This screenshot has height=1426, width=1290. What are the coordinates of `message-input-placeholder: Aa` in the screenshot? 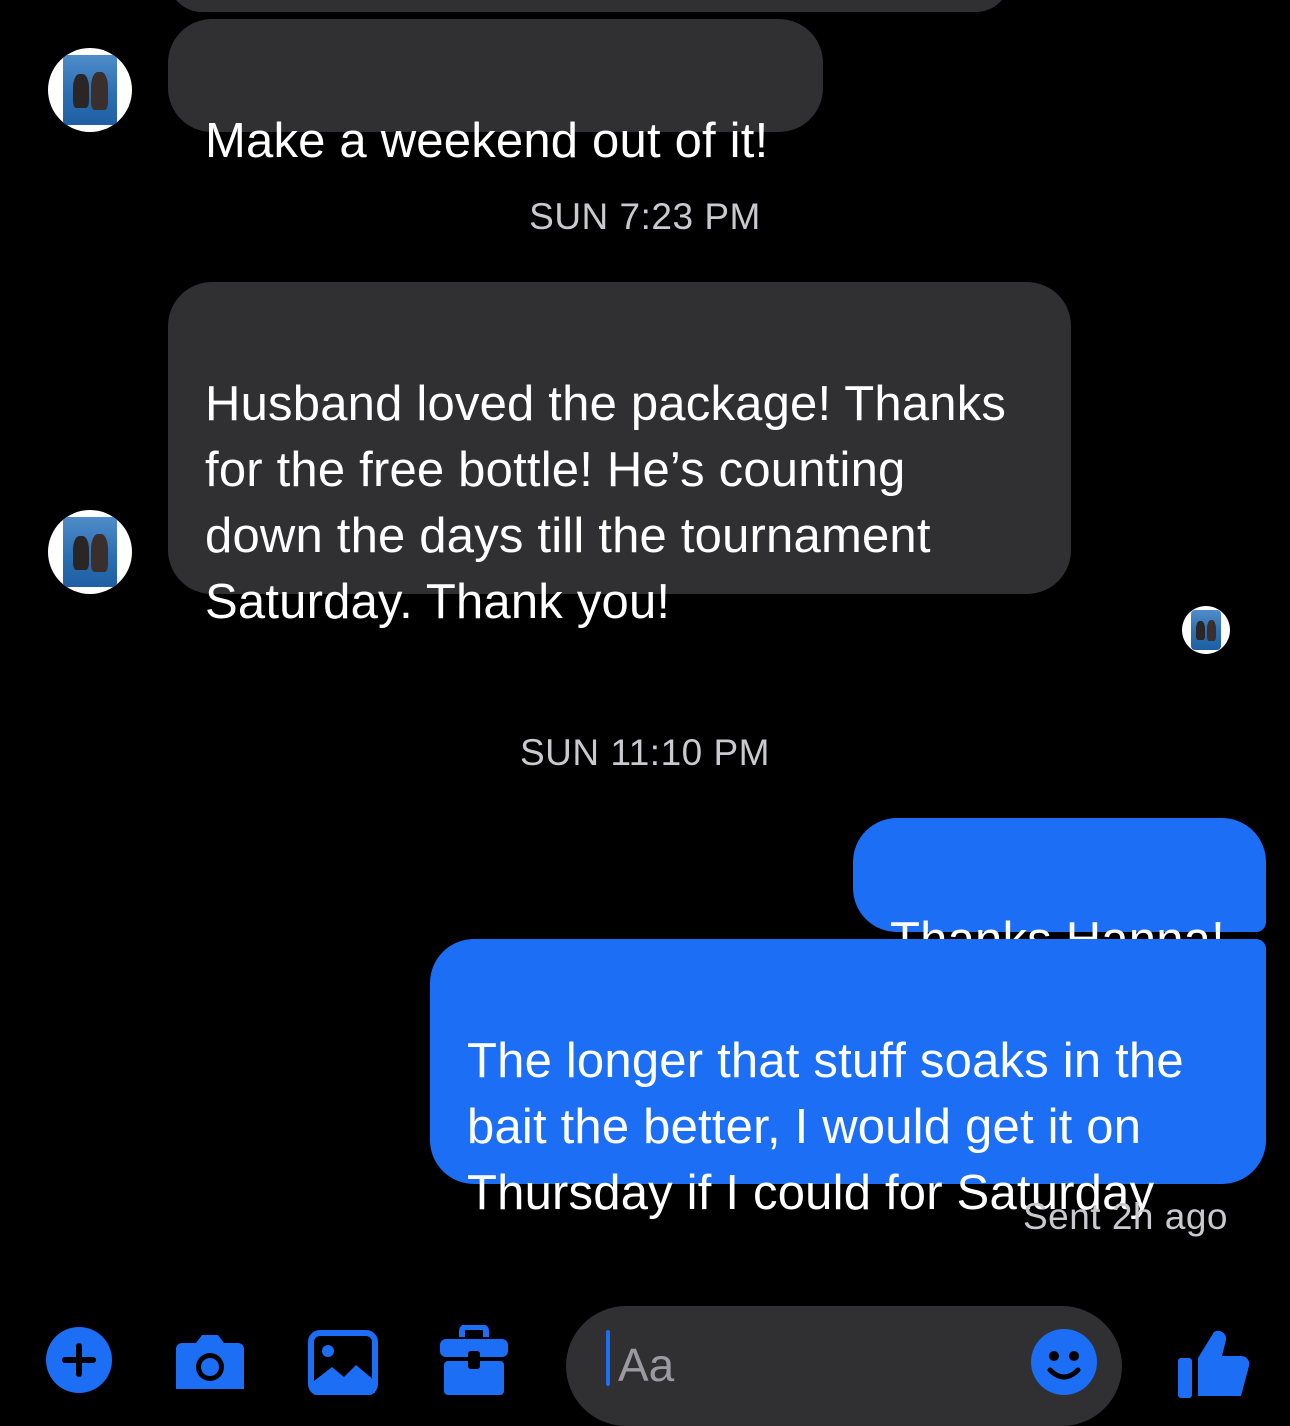 It's located at (646, 1365).